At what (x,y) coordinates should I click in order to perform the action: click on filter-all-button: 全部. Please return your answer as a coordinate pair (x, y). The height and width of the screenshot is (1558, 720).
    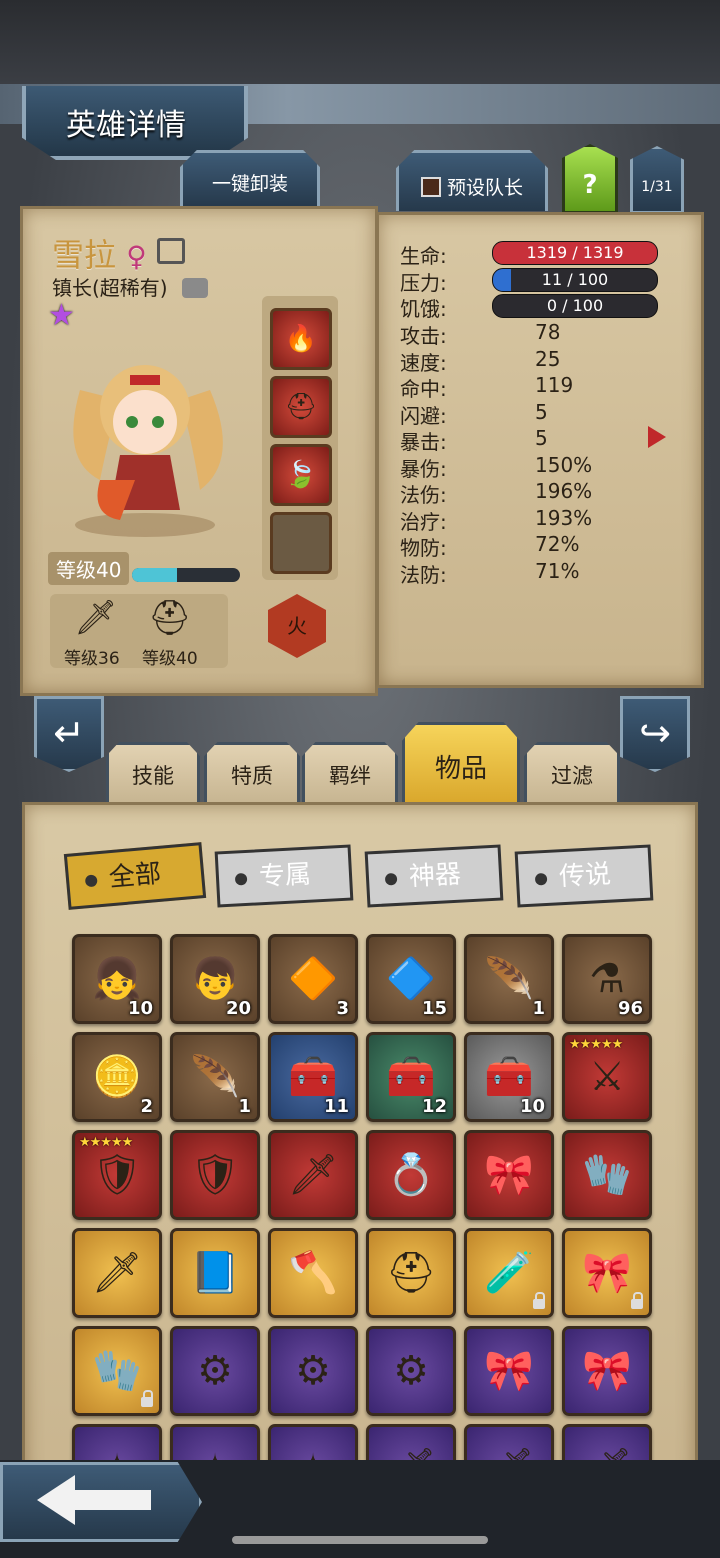
    Looking at the image, I should click on (135, 876).